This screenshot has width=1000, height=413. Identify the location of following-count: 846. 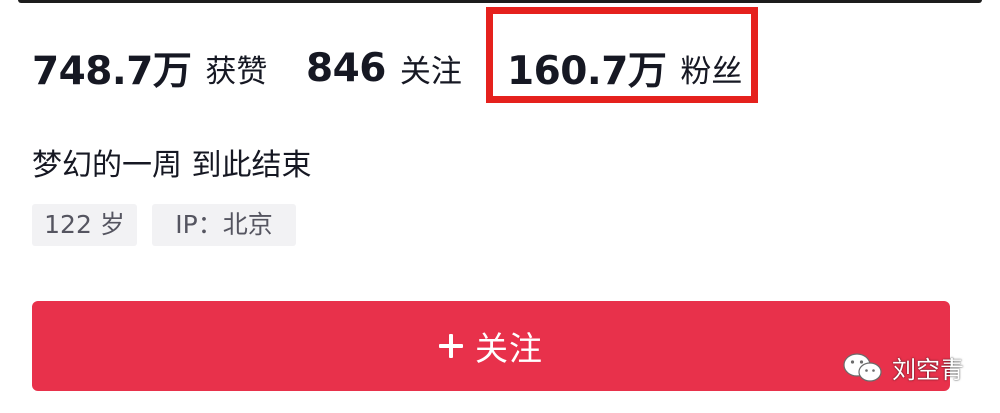
(346, 68).